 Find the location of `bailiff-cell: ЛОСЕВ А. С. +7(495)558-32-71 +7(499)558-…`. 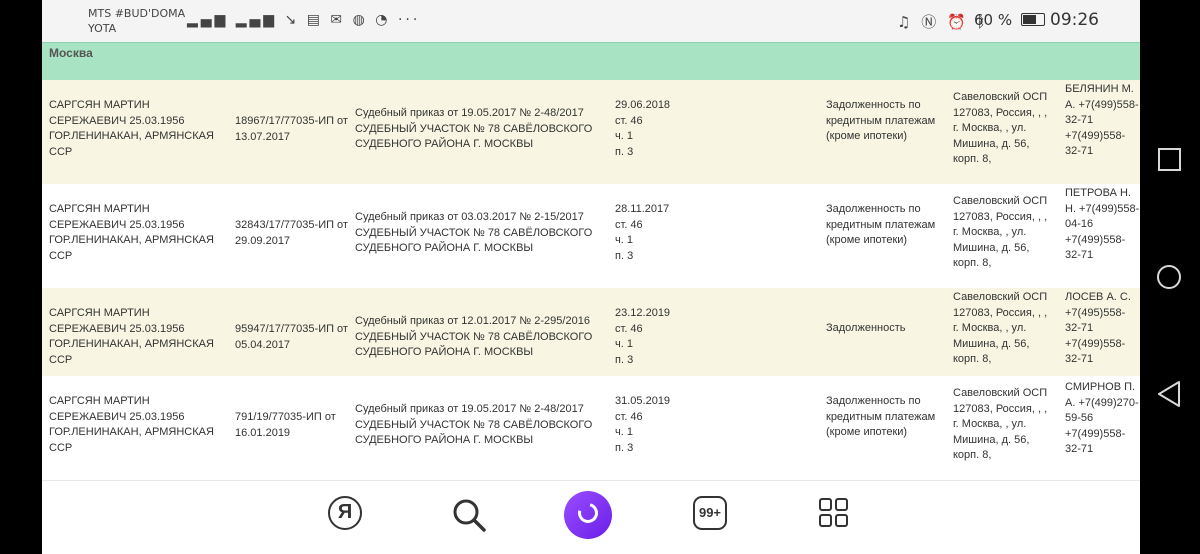

bailiff-cell: ЛОСЕВ А. С. +7(495)558-32-71 +7(499)558-… is located at coordinates (1098, 328).